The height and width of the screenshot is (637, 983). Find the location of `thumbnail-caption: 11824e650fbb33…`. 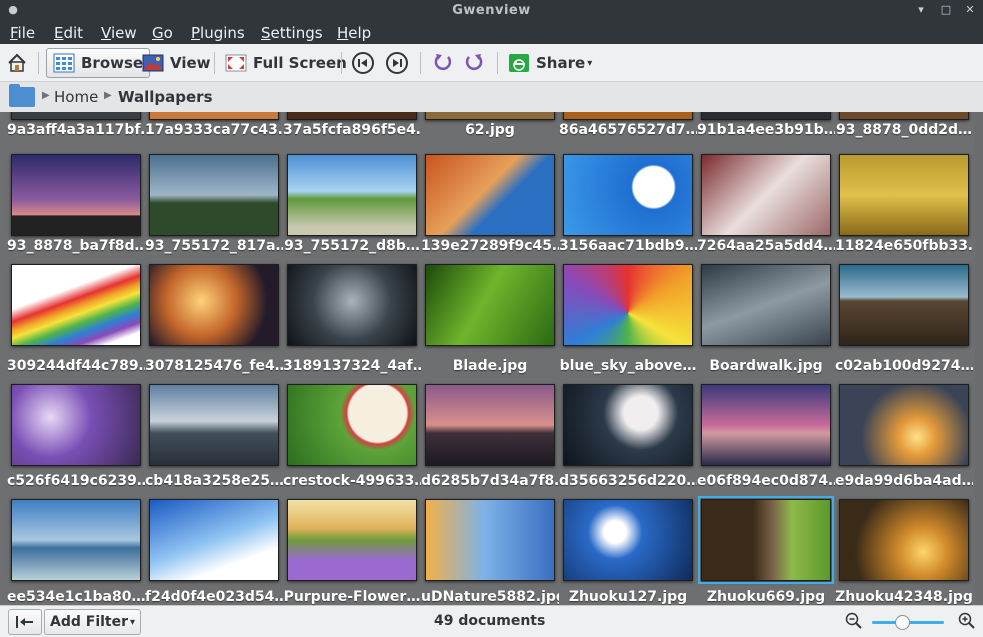

thumbnail-caption: 11824e650fbb33… is located at coordinates (904, 247).